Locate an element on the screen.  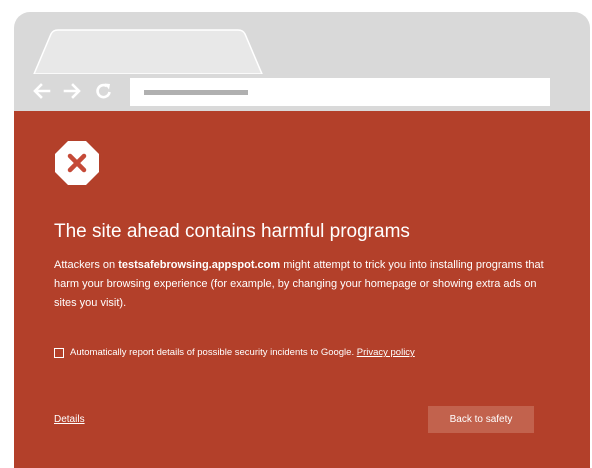
arrow-left-icon is located at coordinates (42, 91).